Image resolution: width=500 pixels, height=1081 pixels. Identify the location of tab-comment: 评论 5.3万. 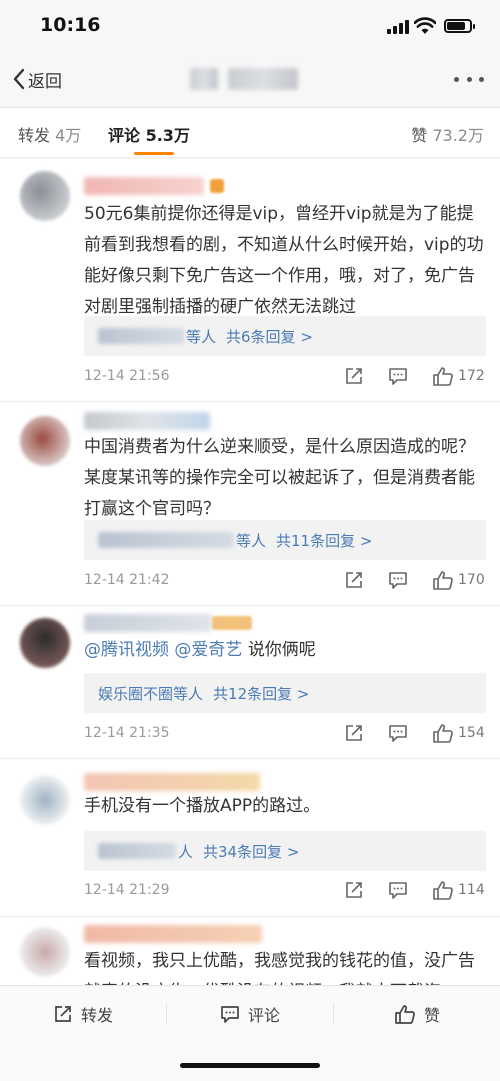
(149, 134).